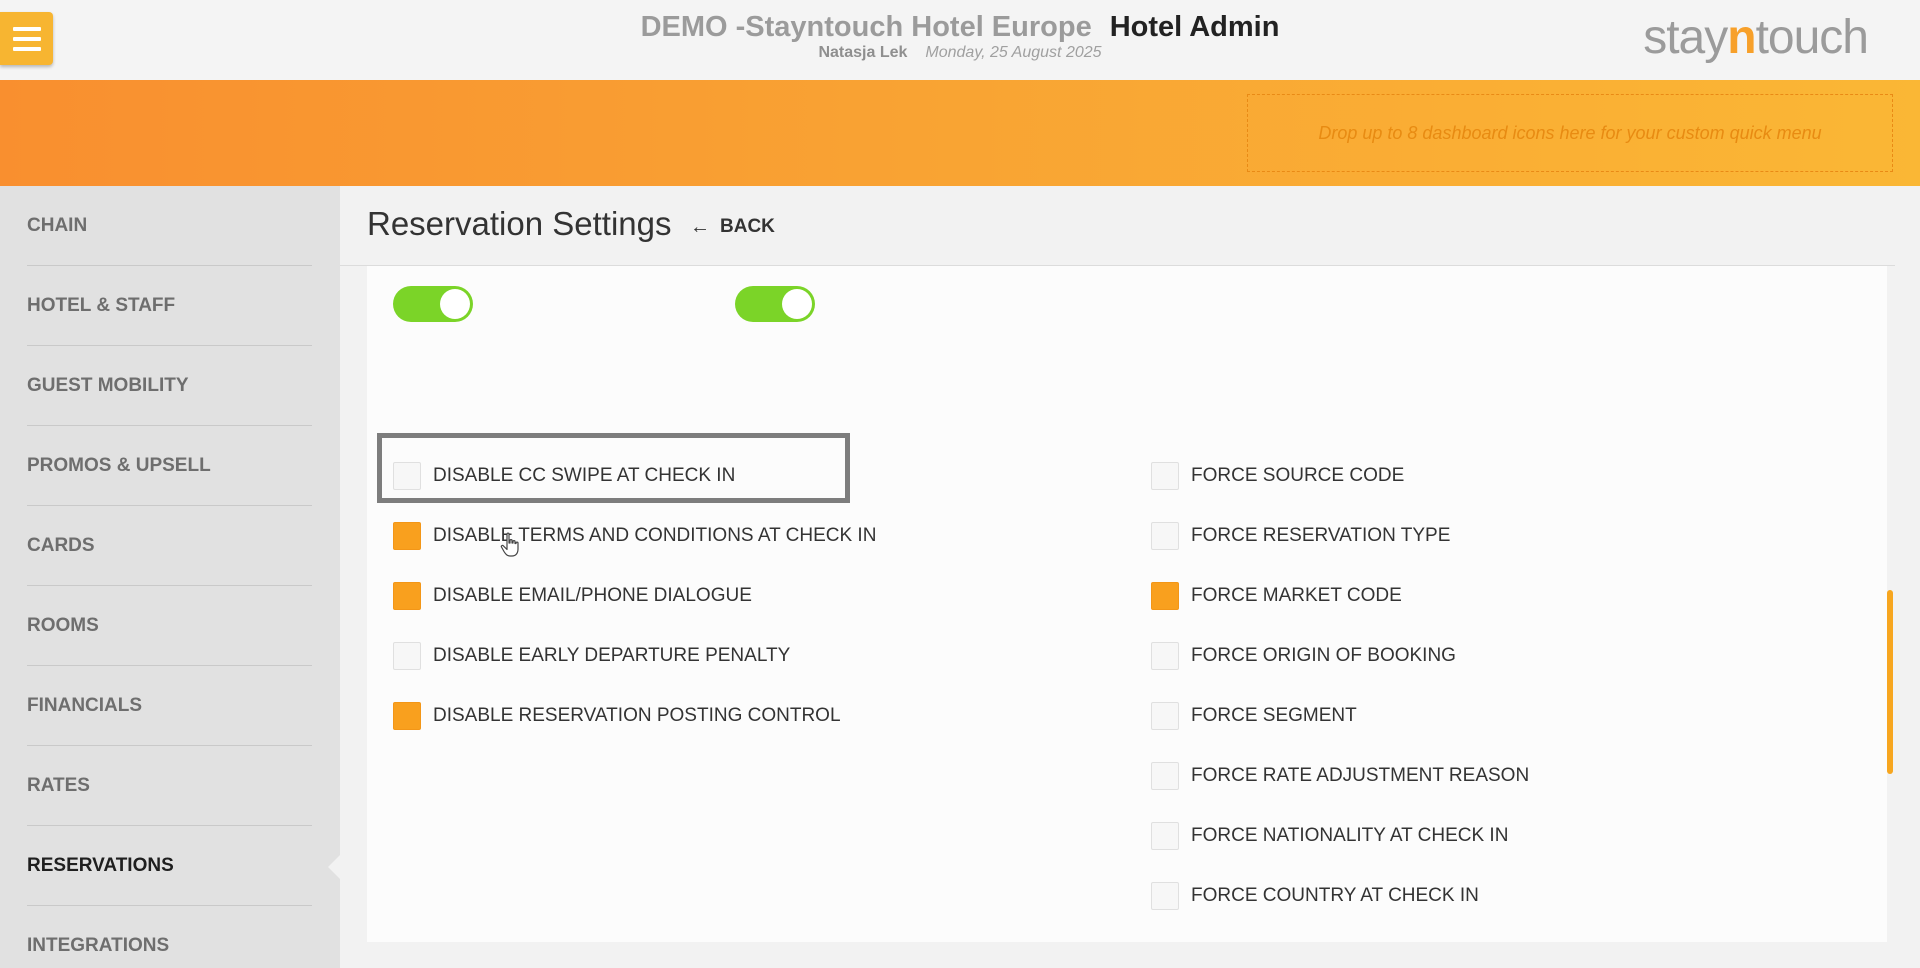  I want to click on stayntouch-logo: stayntouch, so click(1756, 37).